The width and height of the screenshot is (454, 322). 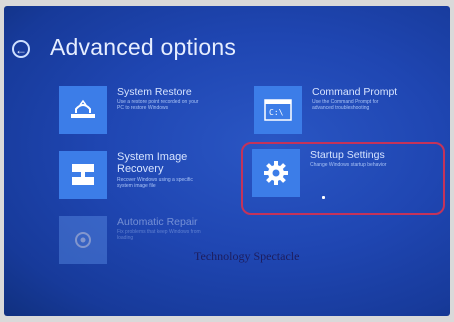 What do you see at coordinates (21, 49) in the screenshot?
I see `back-arrow-icon: ←` at bounding box center [21, 49].